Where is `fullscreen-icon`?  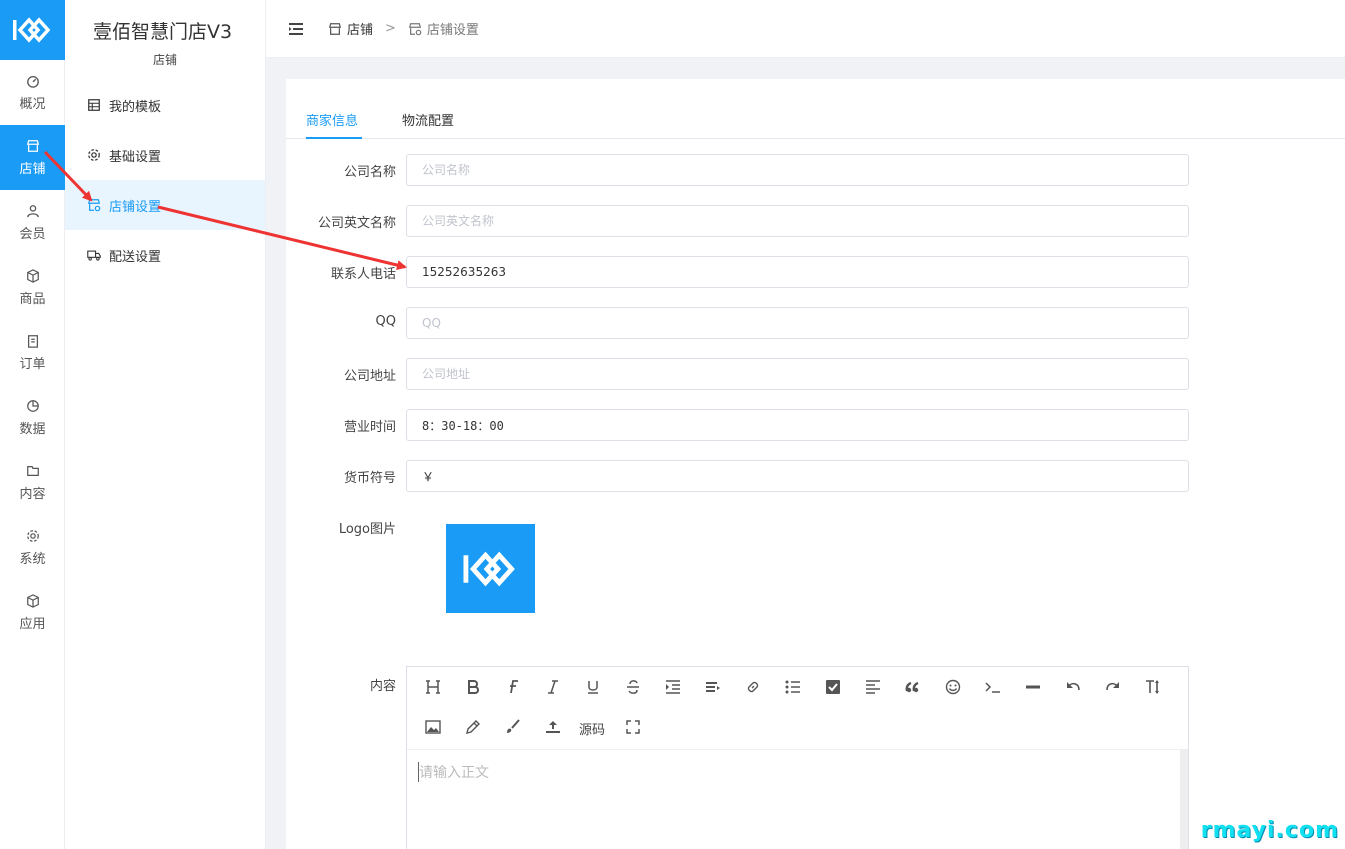
fullscreen-icon is located at coordinates (633, 727).